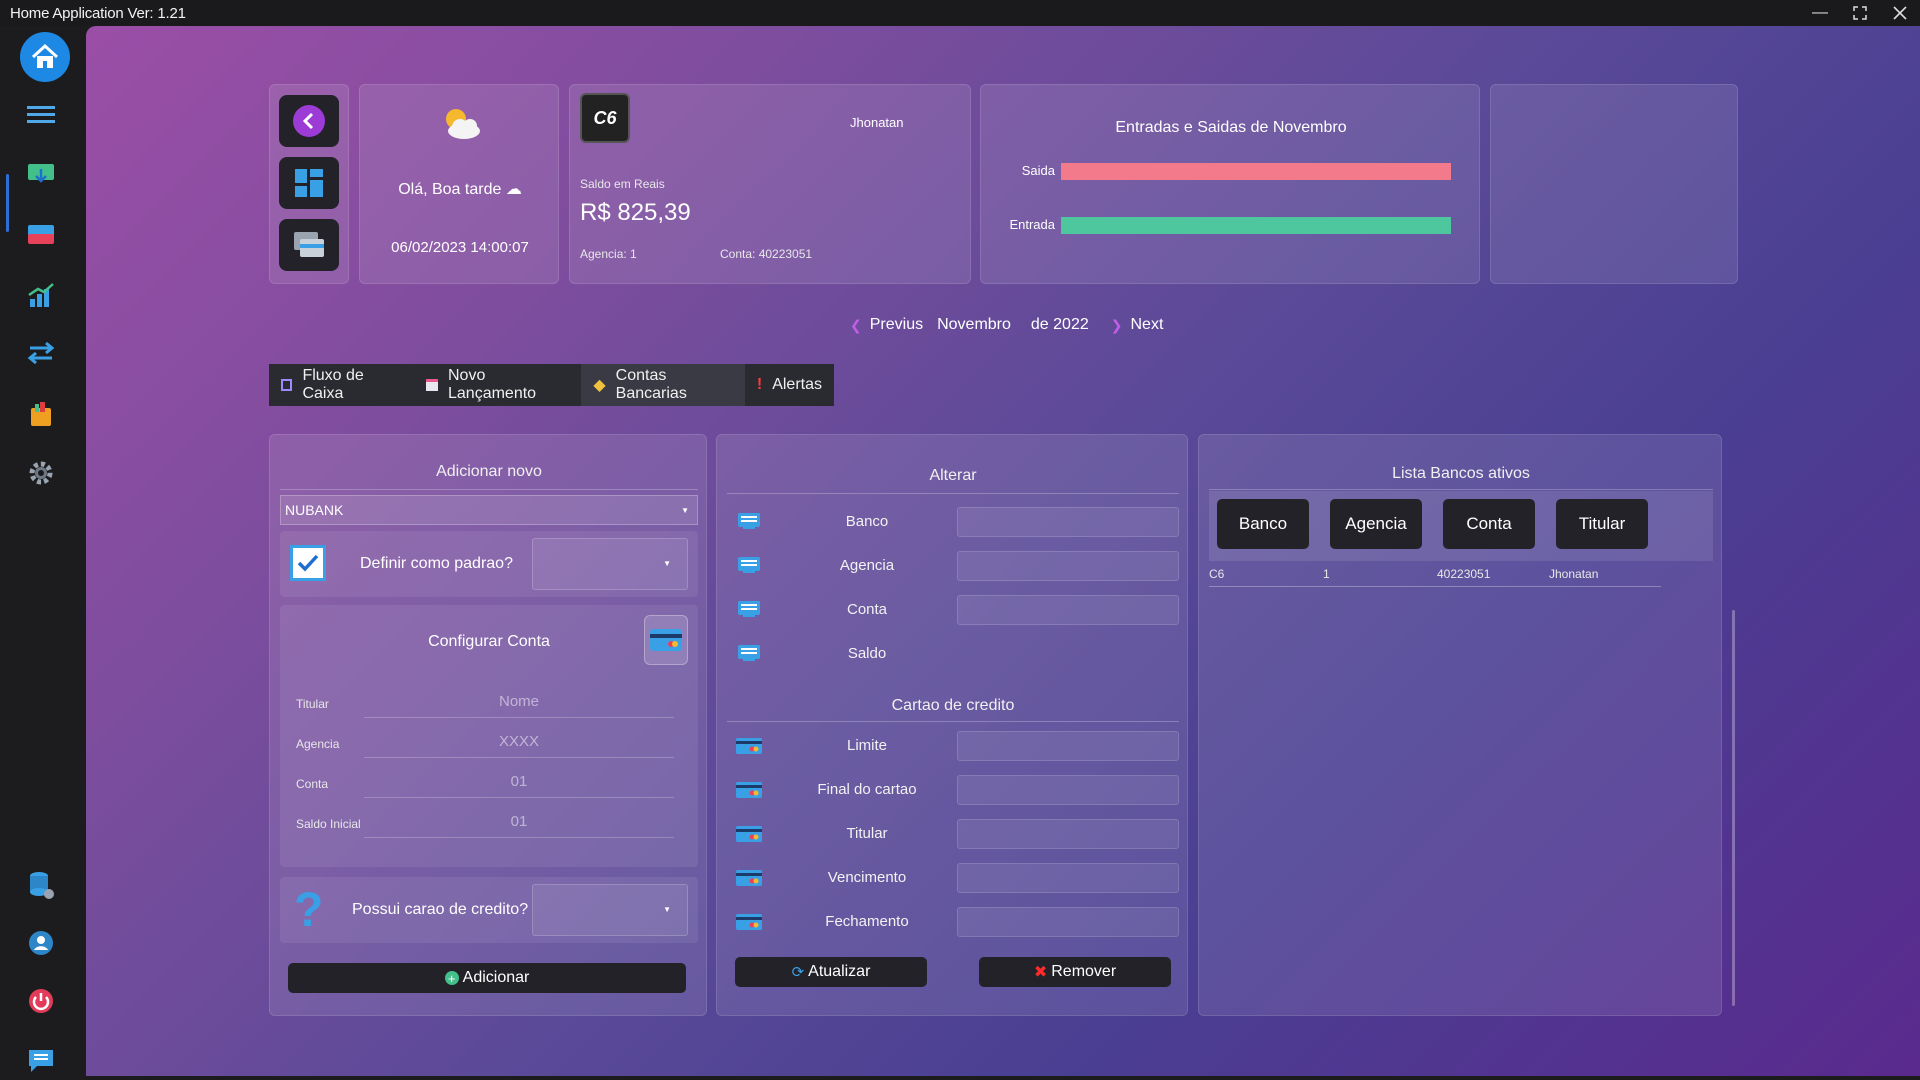  Describe the element at coordinates (519, 701) in the screenshot. I see `titular-input: Nome` at that location.